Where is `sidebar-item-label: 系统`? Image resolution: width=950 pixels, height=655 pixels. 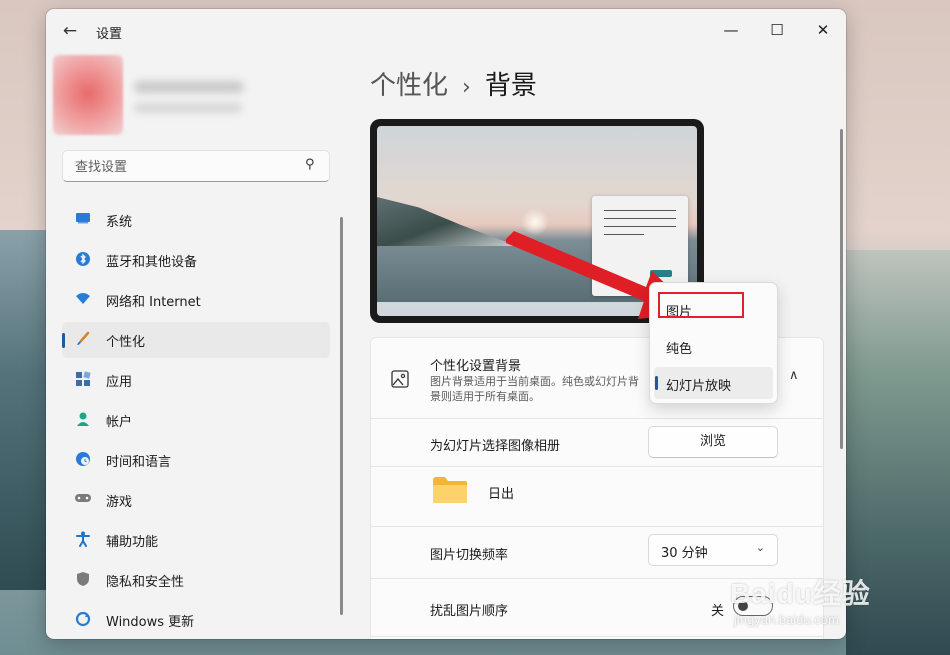
sidebar-item-label: 系统 is located at coordinates (119, 222).